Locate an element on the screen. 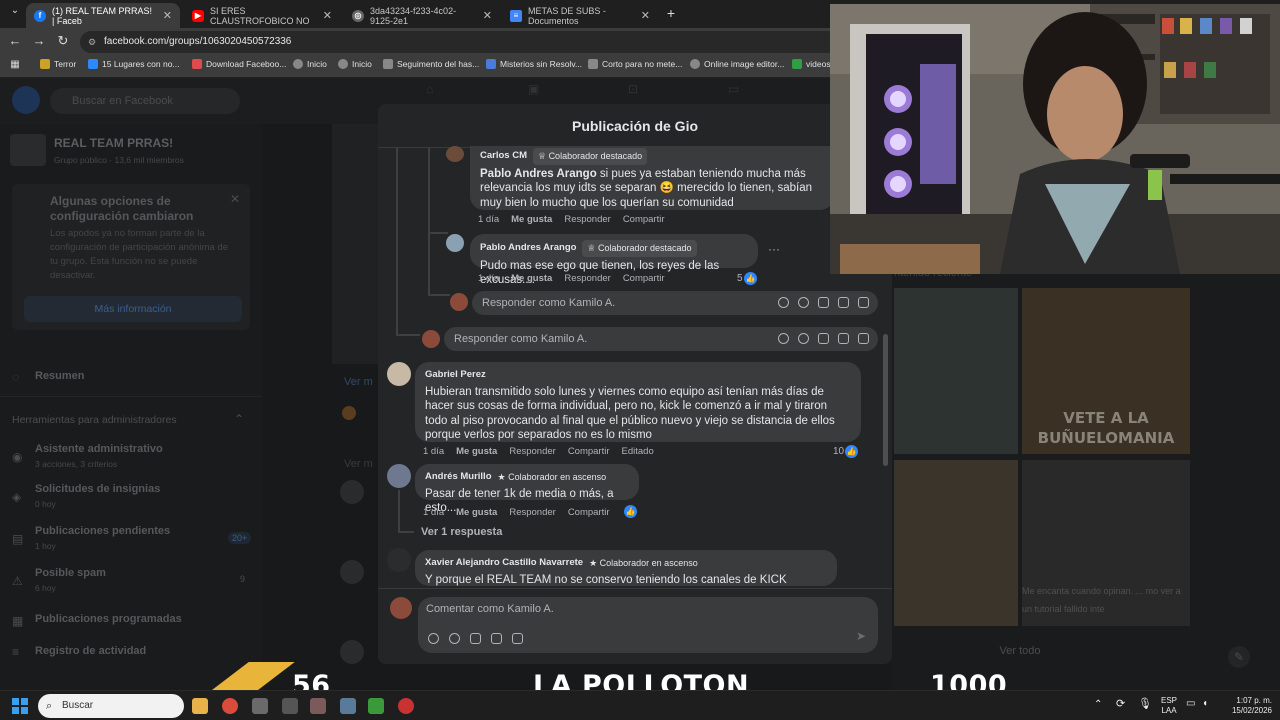  scheduled-posts-link: Publicaciones programadas is located at coordinates (108, 619).